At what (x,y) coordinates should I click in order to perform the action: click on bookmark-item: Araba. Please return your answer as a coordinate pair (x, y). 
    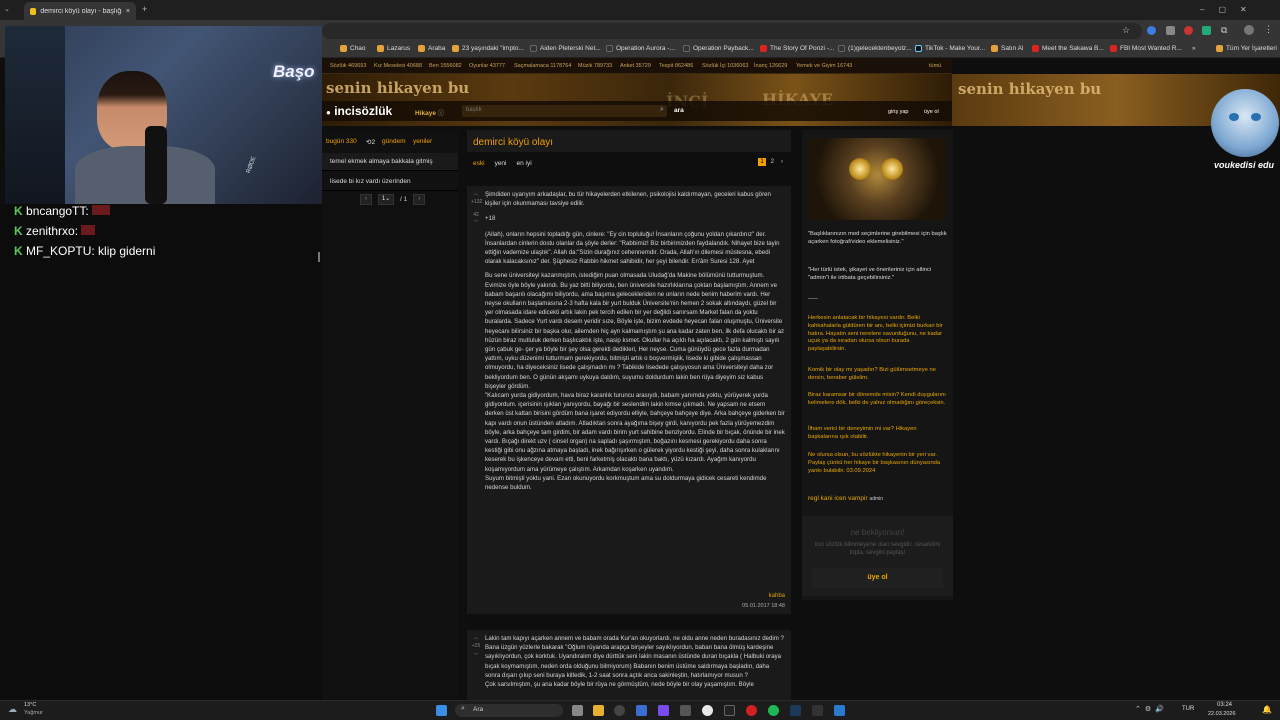
    Looking at the image, I should click on (431, 48).